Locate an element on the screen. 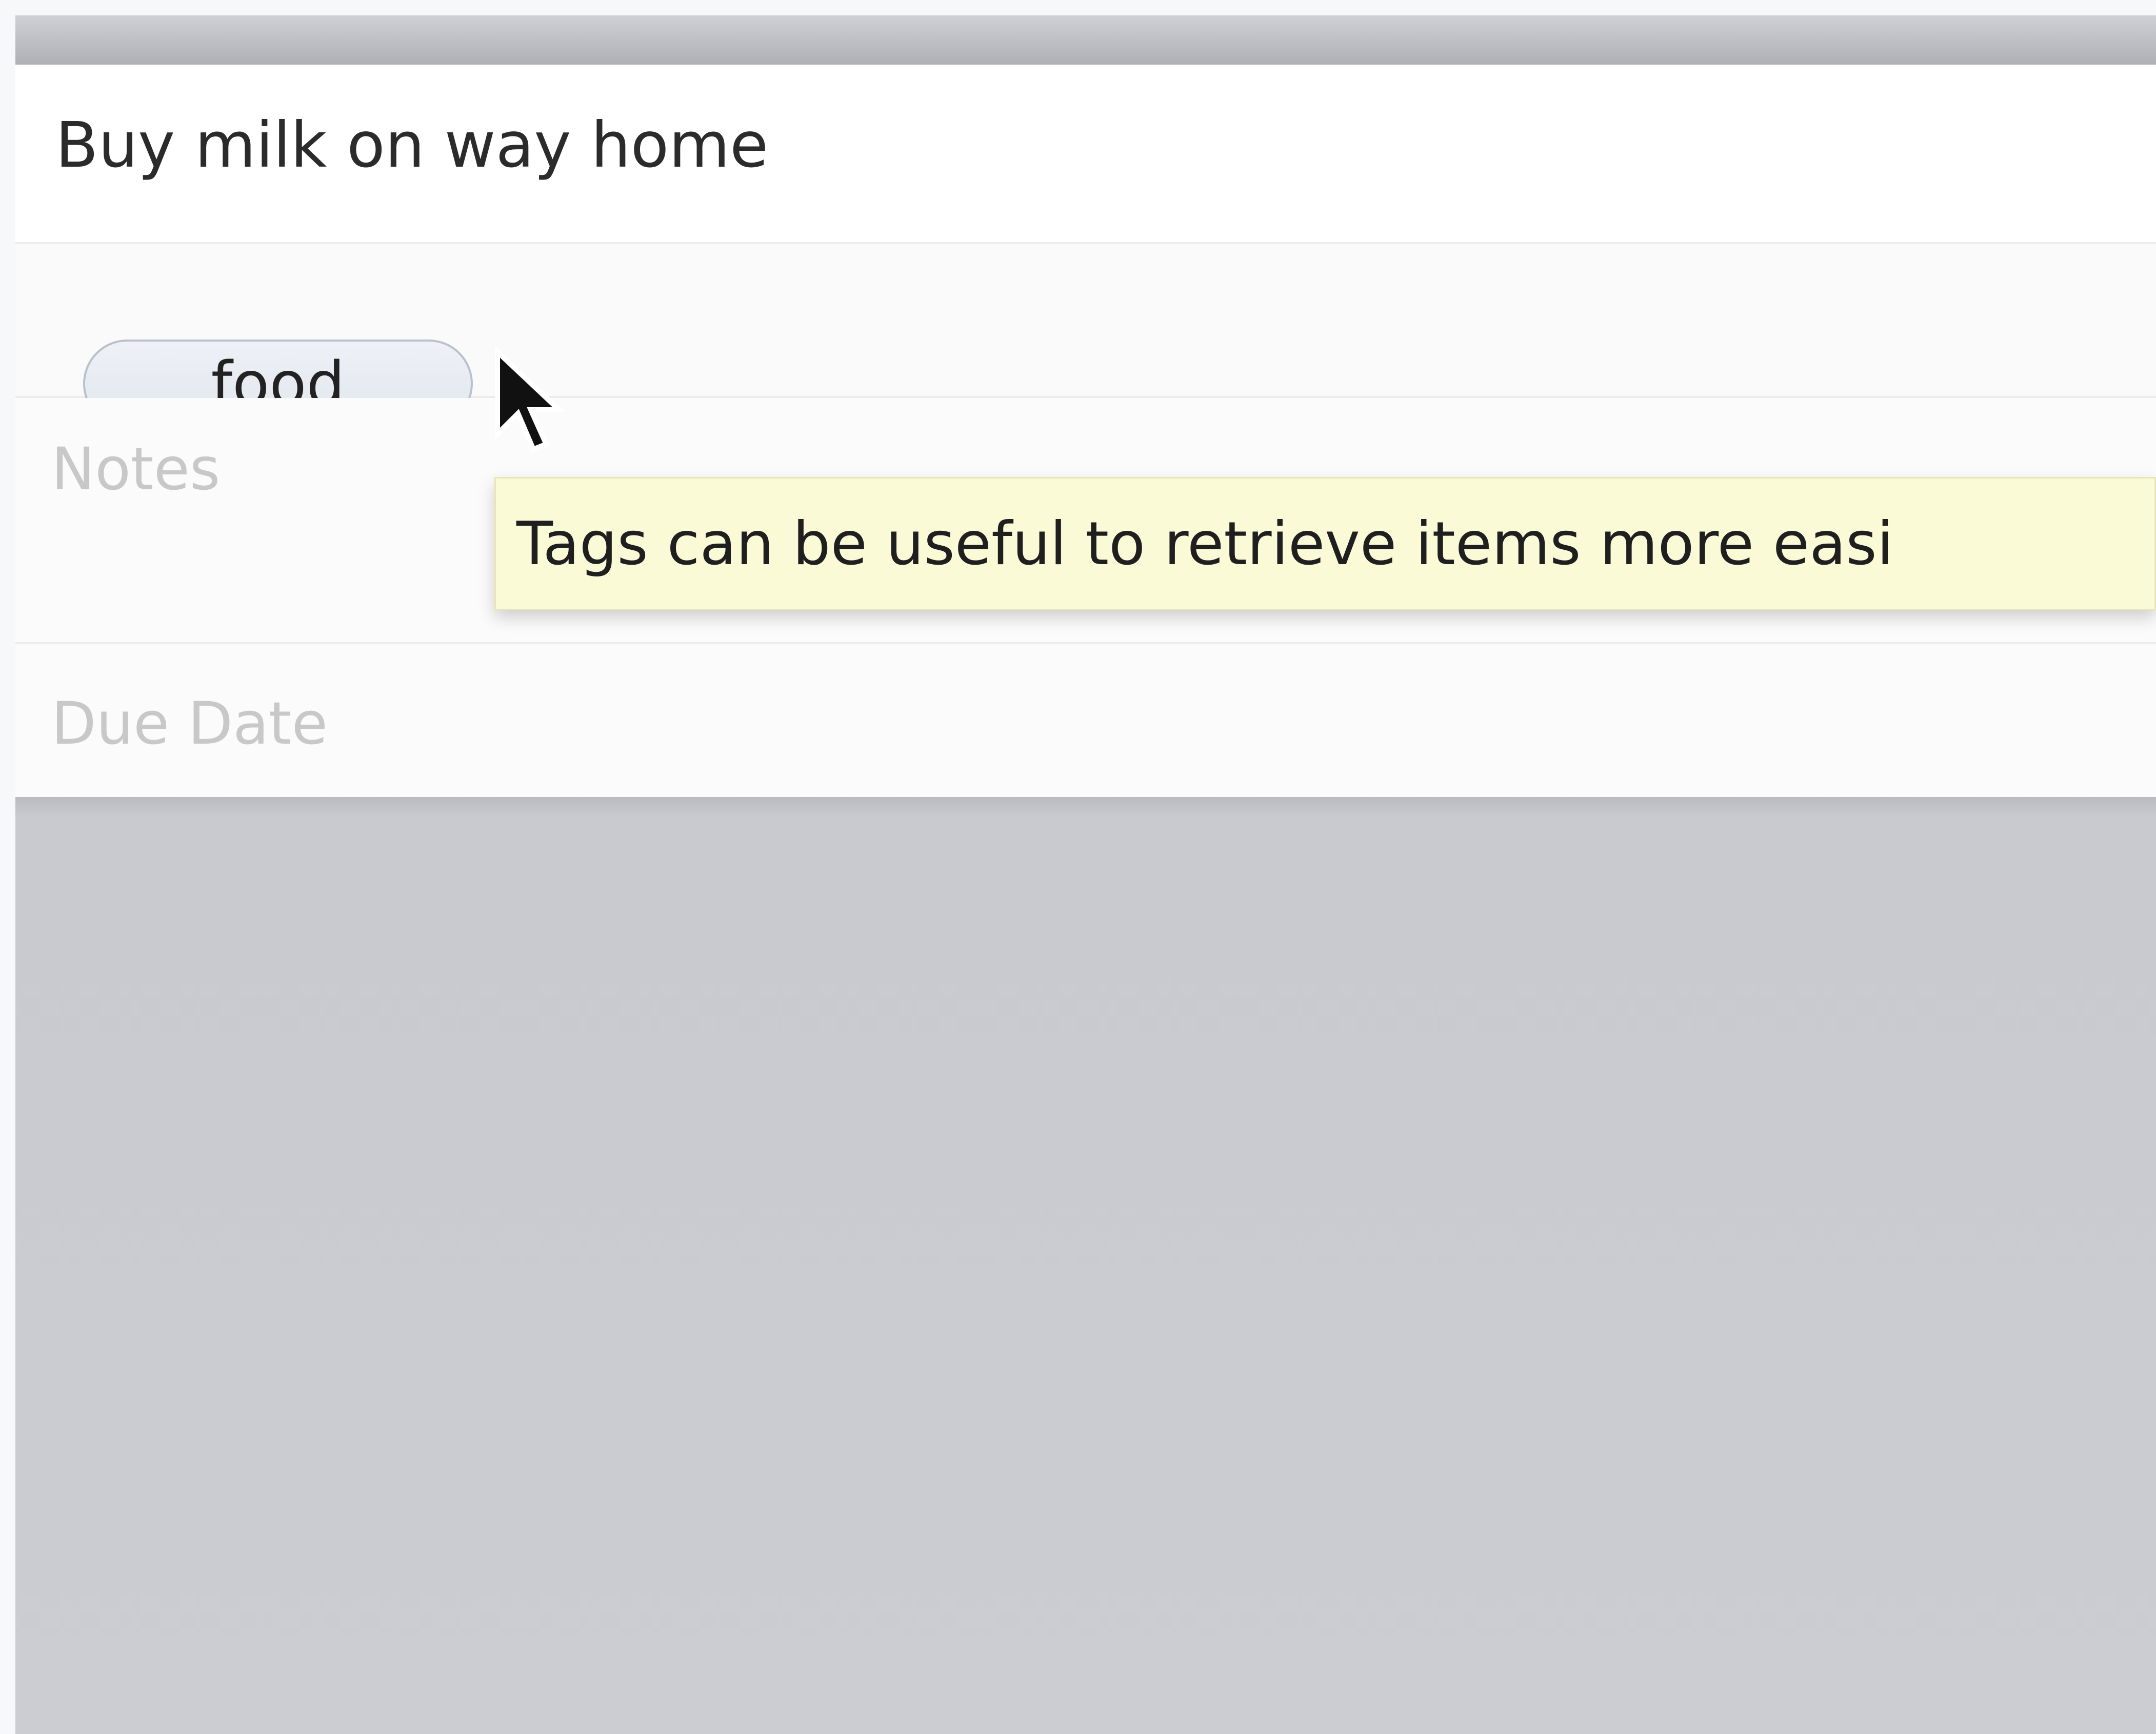  tags-row: food is located at coordinates (1085, 336).